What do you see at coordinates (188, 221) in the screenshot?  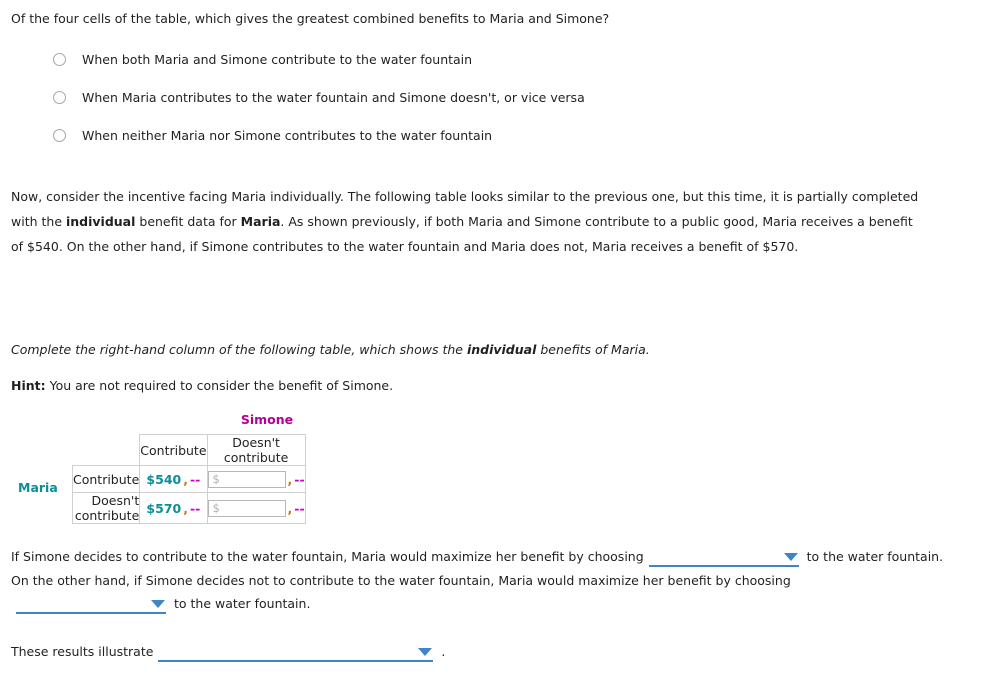 I see `narrative-part-2: benefit data for` at bounding box center [188, 221].